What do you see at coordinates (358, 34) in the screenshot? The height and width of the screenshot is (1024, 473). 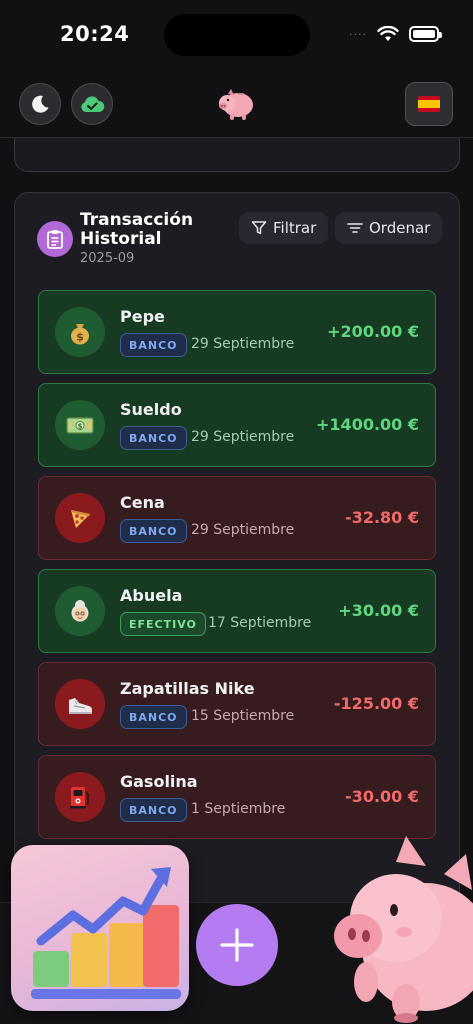 I see `signal-icon: ····` at bounding box center [358, 34].